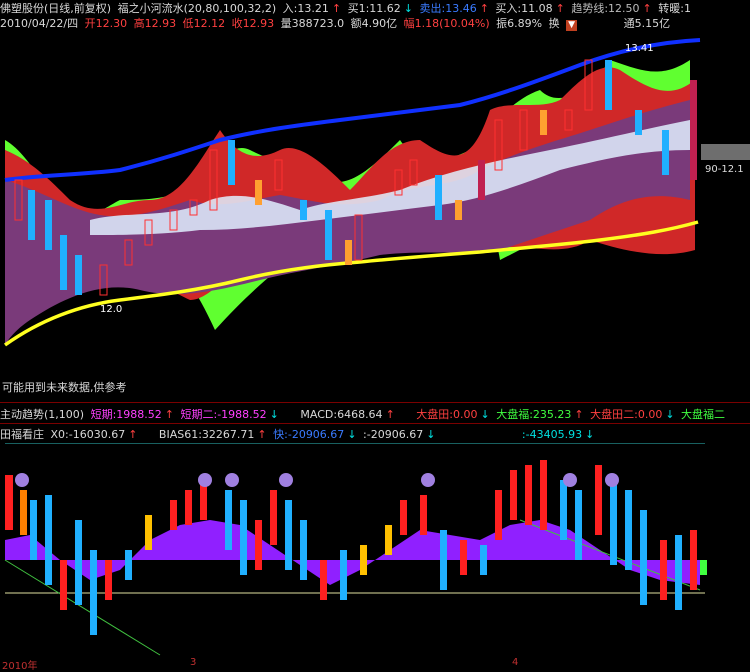 This screenshot has width=750, height=672. Describe the element at coordinates (312, 23) in the screenshot. I see `volume-value: 量388723.0` at that location.